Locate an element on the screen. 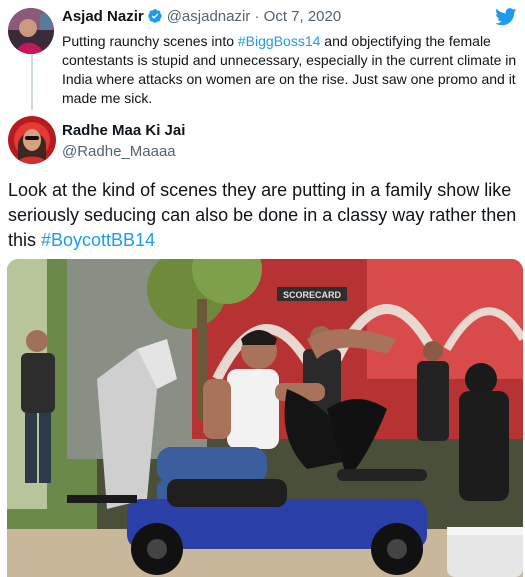  tweet-date: Oct 7, 2020 is located at coordinates (303, 16).